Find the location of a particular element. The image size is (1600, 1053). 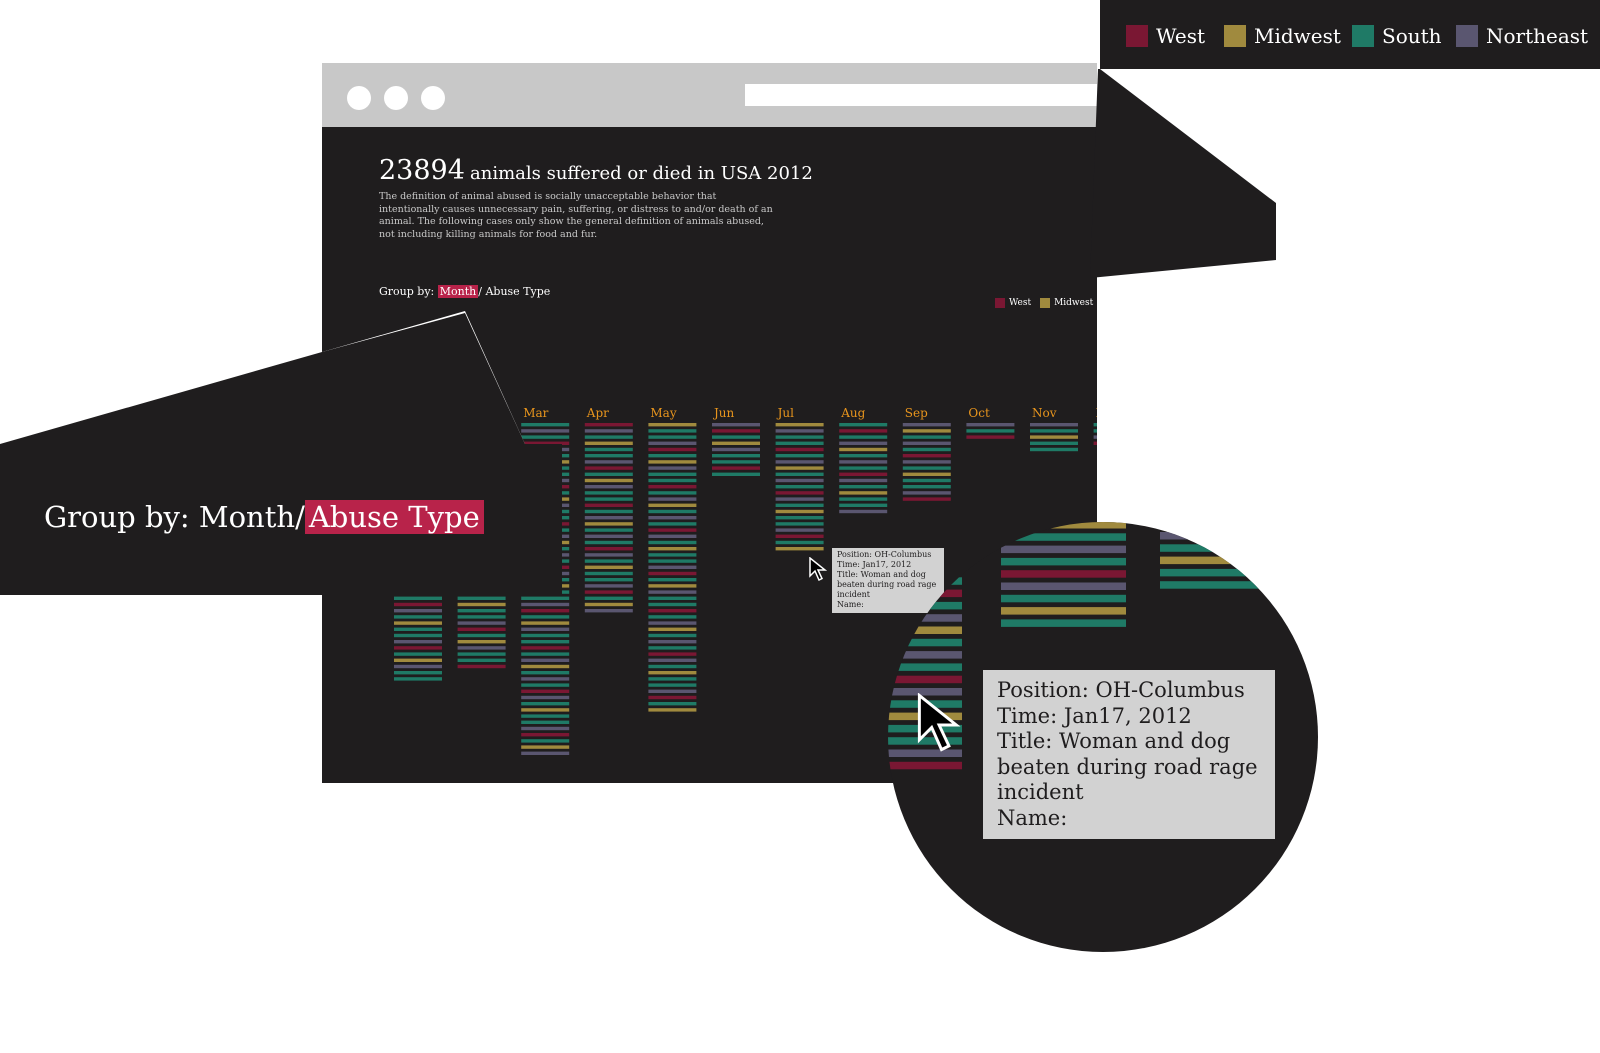

legend-callout-tail is located at coordinates (1183, 173).